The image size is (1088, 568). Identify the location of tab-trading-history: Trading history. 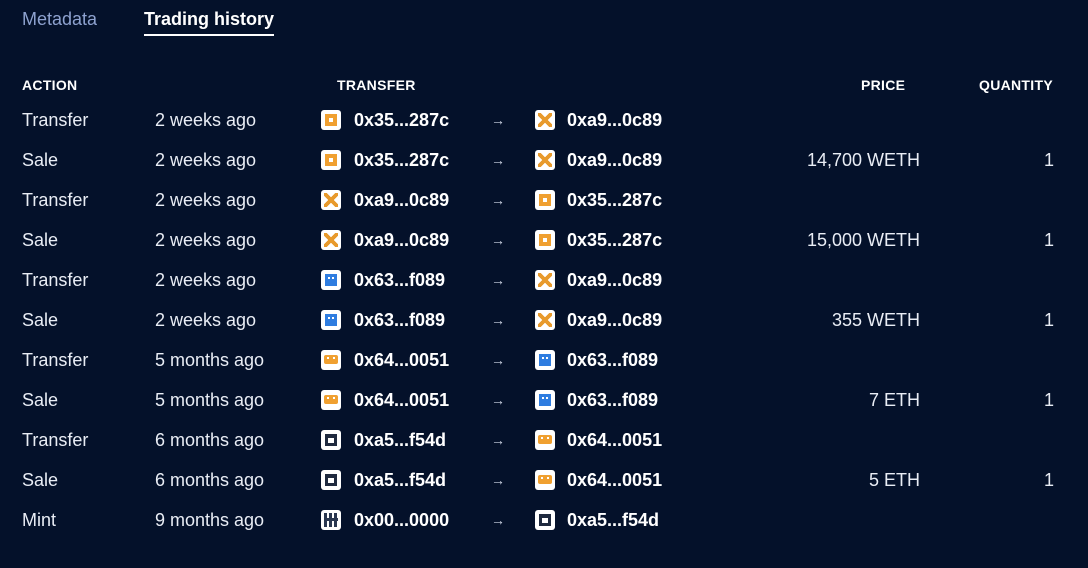
(209, 22).